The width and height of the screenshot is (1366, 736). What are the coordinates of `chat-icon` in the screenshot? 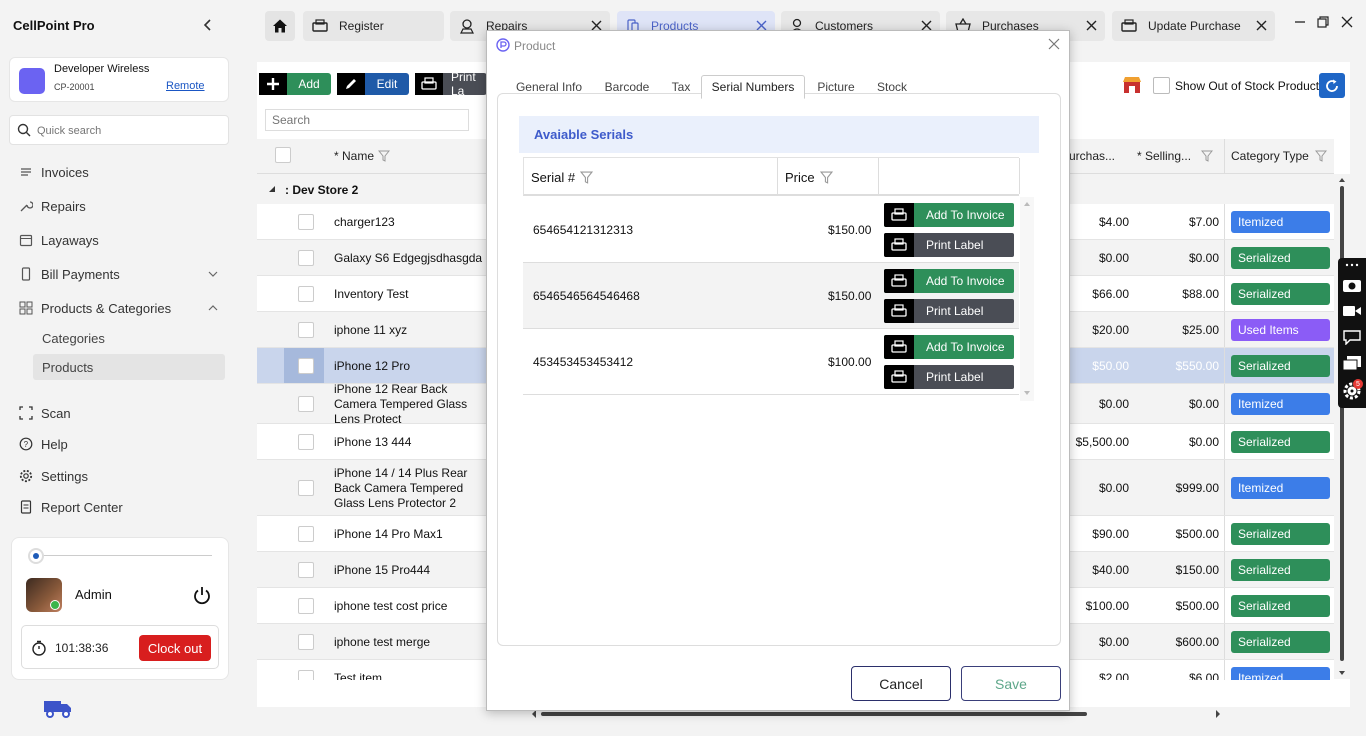 It's located at (1352, 337).